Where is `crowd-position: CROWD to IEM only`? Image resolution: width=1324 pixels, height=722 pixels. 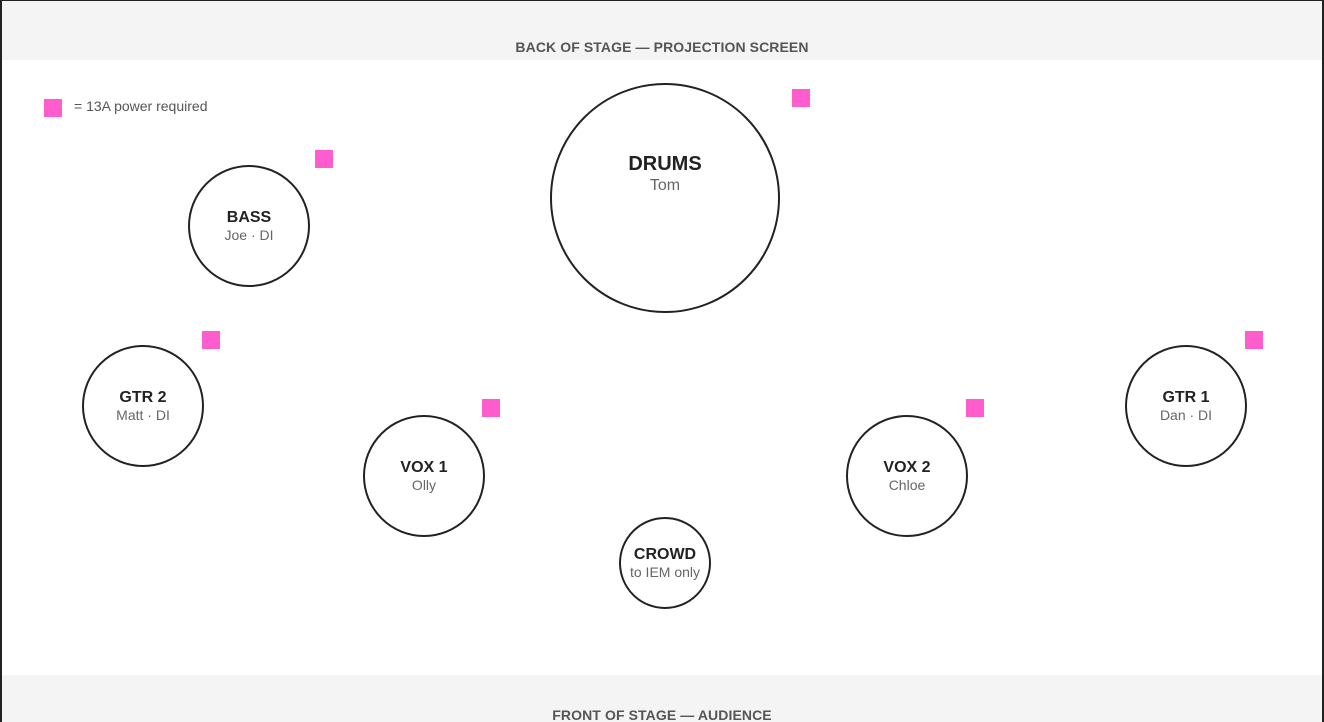
crowd-position: CROWD to IEM only is located at coordinates (665, 563).